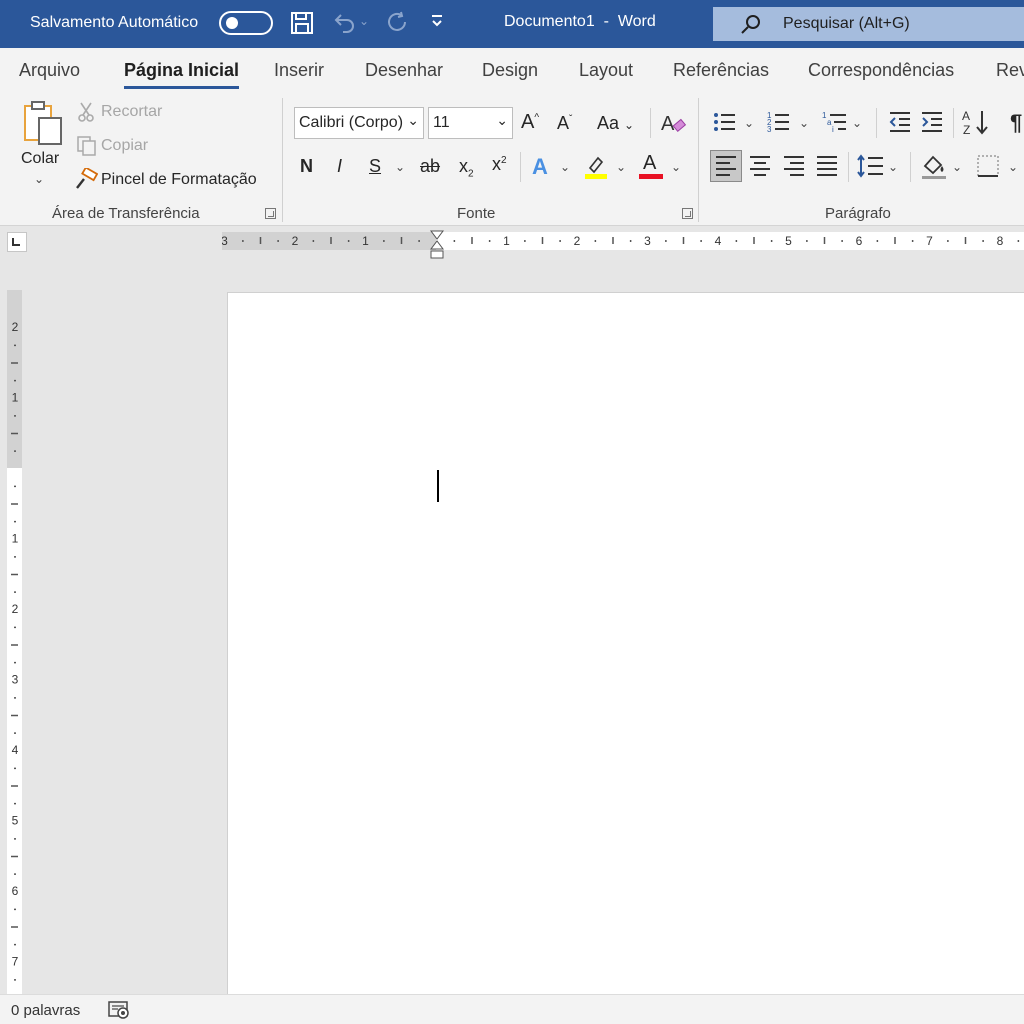 The width and height of the screenshot is (1024, 1024). What do you see at coordinates (86, 114) in the screenshot?
I see `cut-icon` at bounding box center [86, 114].